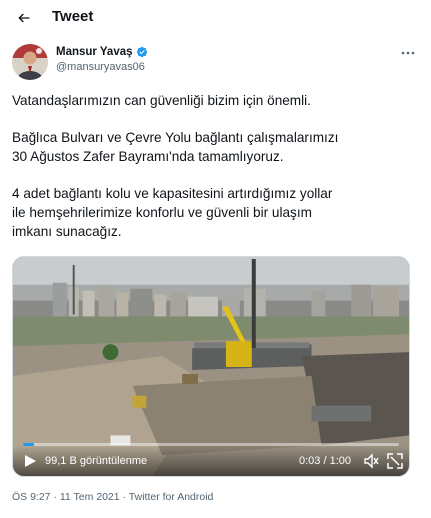 The height and width of the screenshot is (518, 431). Describe the element at coordinates (217, 64) in the screenshot. I see `tweet-author: Mansur Yavaş @mansuryavas06` at that location.